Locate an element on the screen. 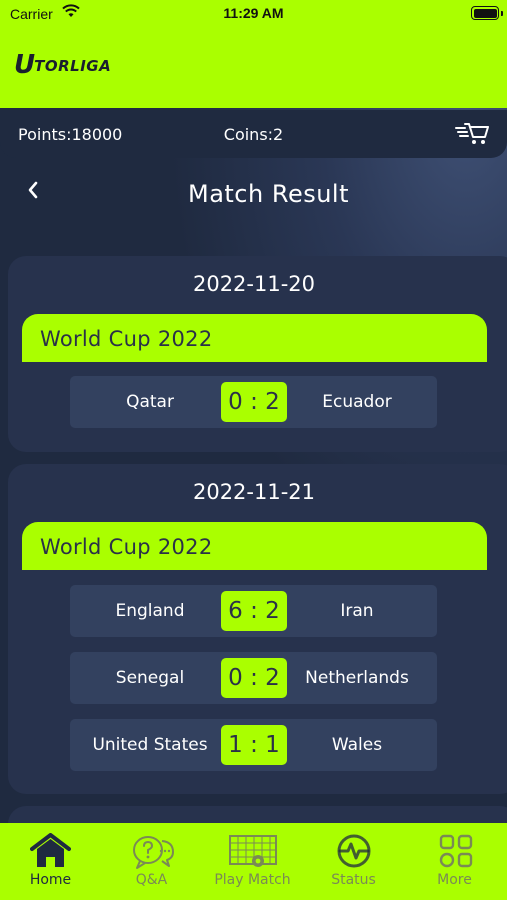  logo-text: TORLIGA is located at coordinates (73, 66).